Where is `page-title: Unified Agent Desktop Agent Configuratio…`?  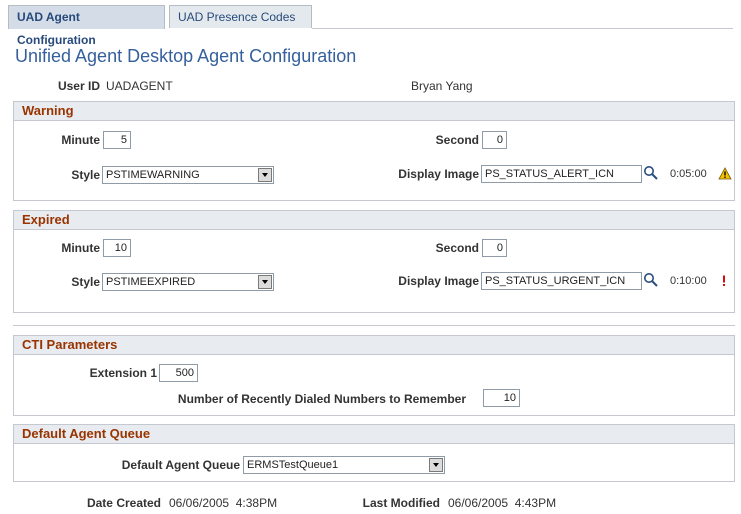
page-title: Unified Agent Desktop Agent Configuratio… is located at coordinates (186, 56).